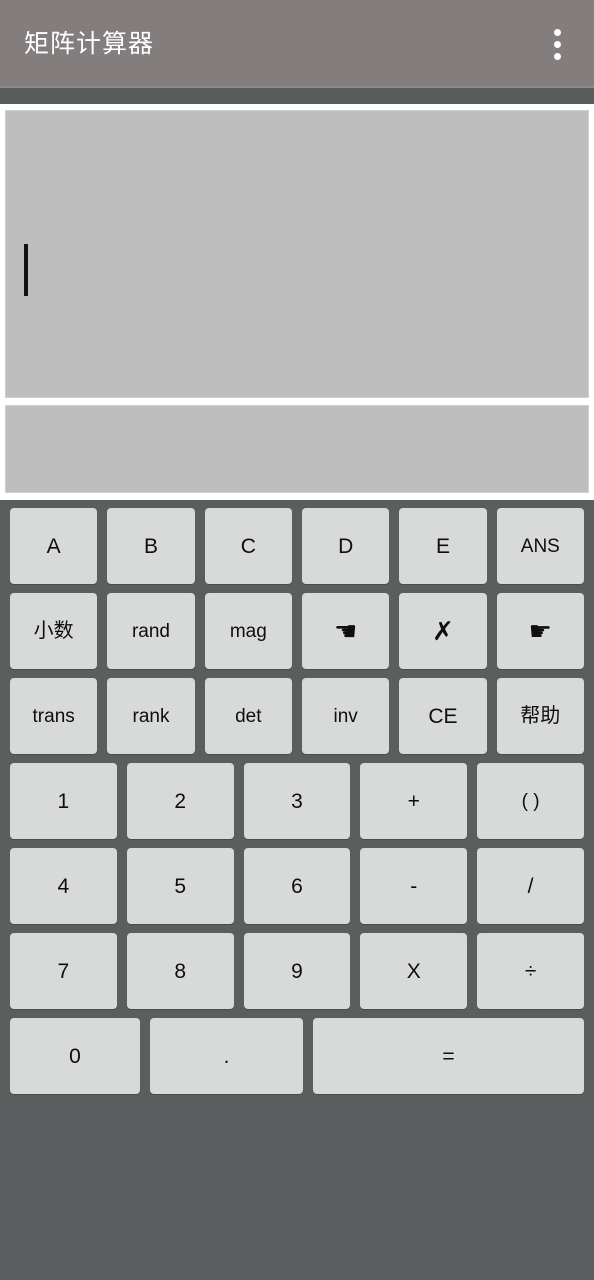 Image resolution: width=594 pixels, height=1280 pixels. I want to click on key-0: 0, so click(75, 1056).